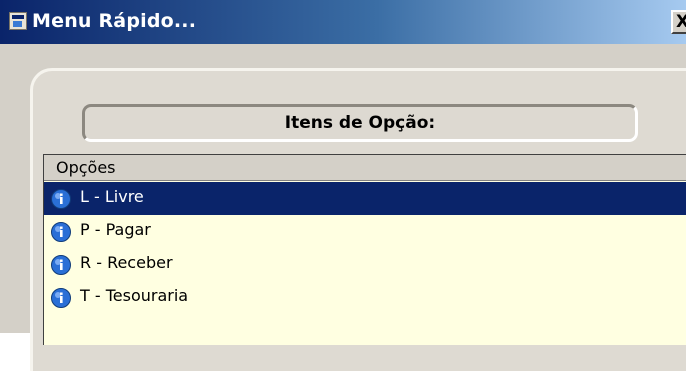 The image size is (686, 371). What do you see at coordinates (365, 297) in the screenshot?
I see `list-item: T - Tesouraria` at bounding box center [365, 297].